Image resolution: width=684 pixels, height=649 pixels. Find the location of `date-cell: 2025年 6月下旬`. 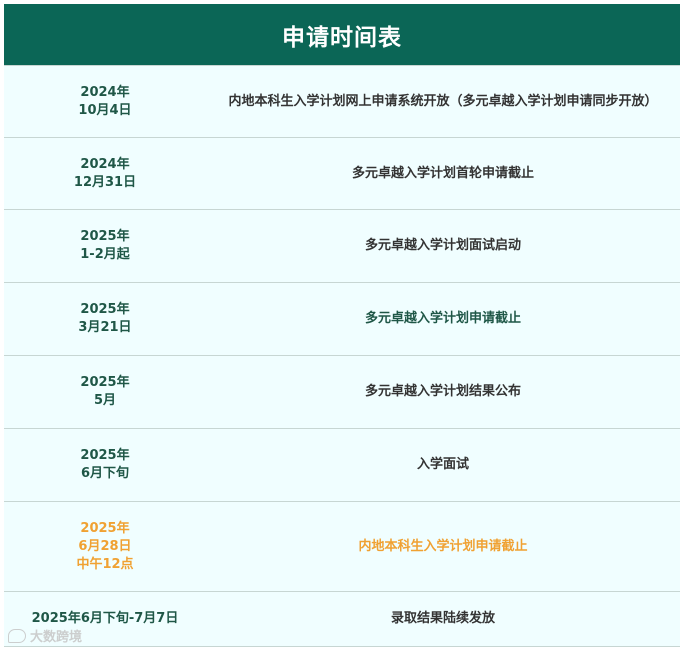

date-cell: 2025年 6月下旬 is located at coordinates (105, 465).